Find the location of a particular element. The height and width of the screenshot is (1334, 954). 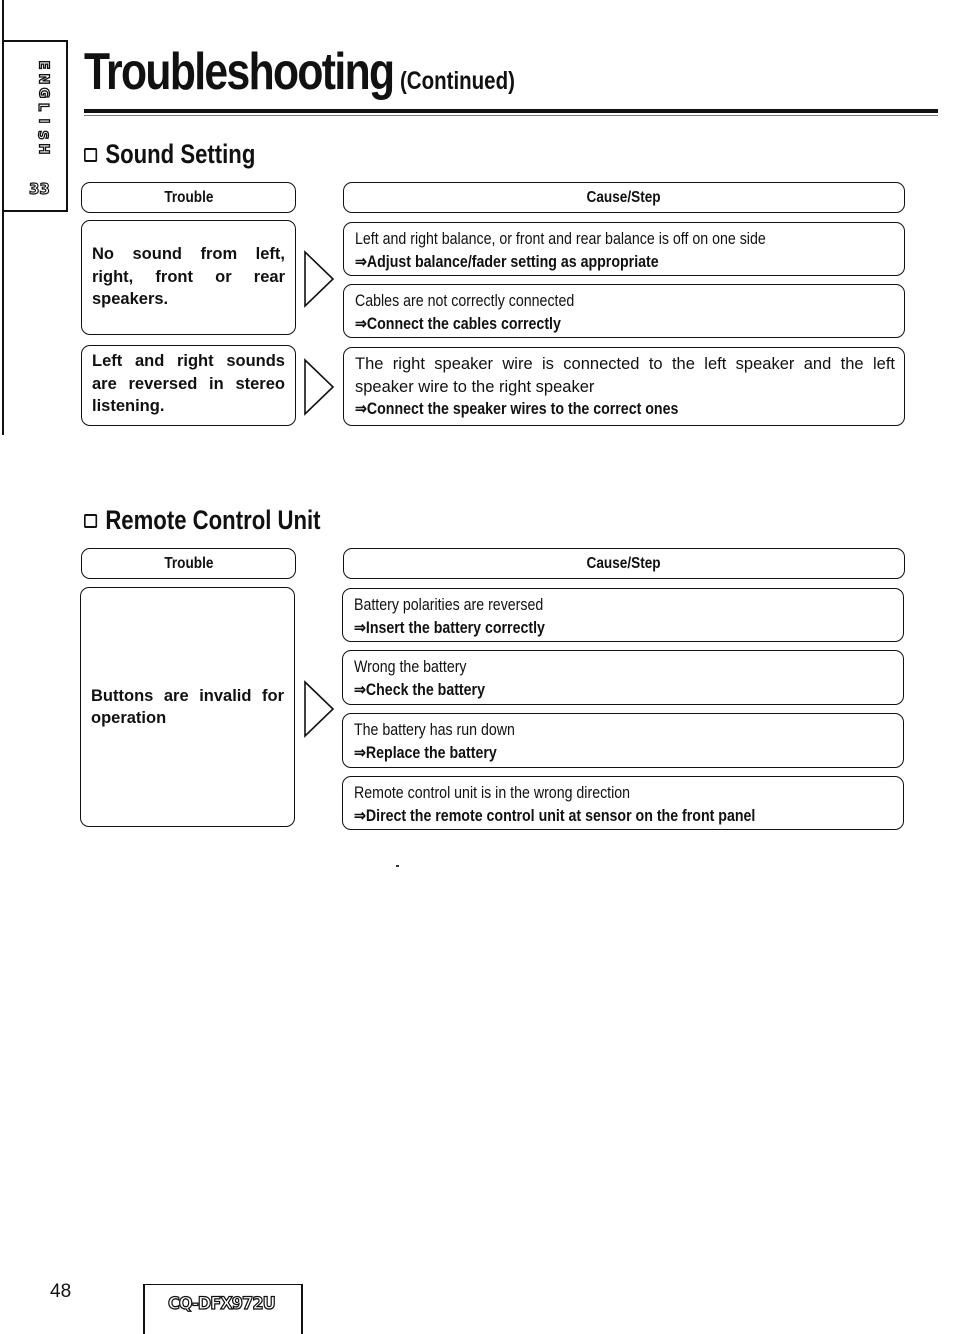

title-rule-thin is located at coordinates (511, 115).